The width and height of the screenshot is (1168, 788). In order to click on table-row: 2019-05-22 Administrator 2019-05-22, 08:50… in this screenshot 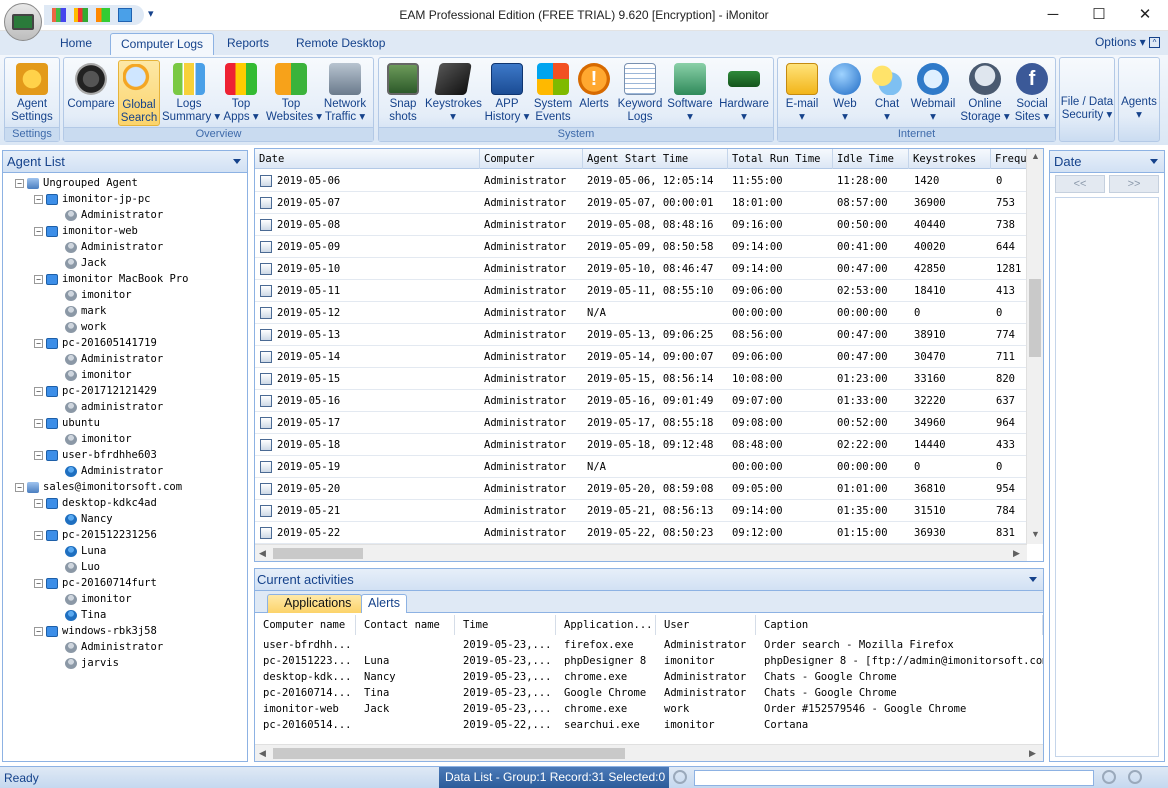, I will do `click(641, 533)`.